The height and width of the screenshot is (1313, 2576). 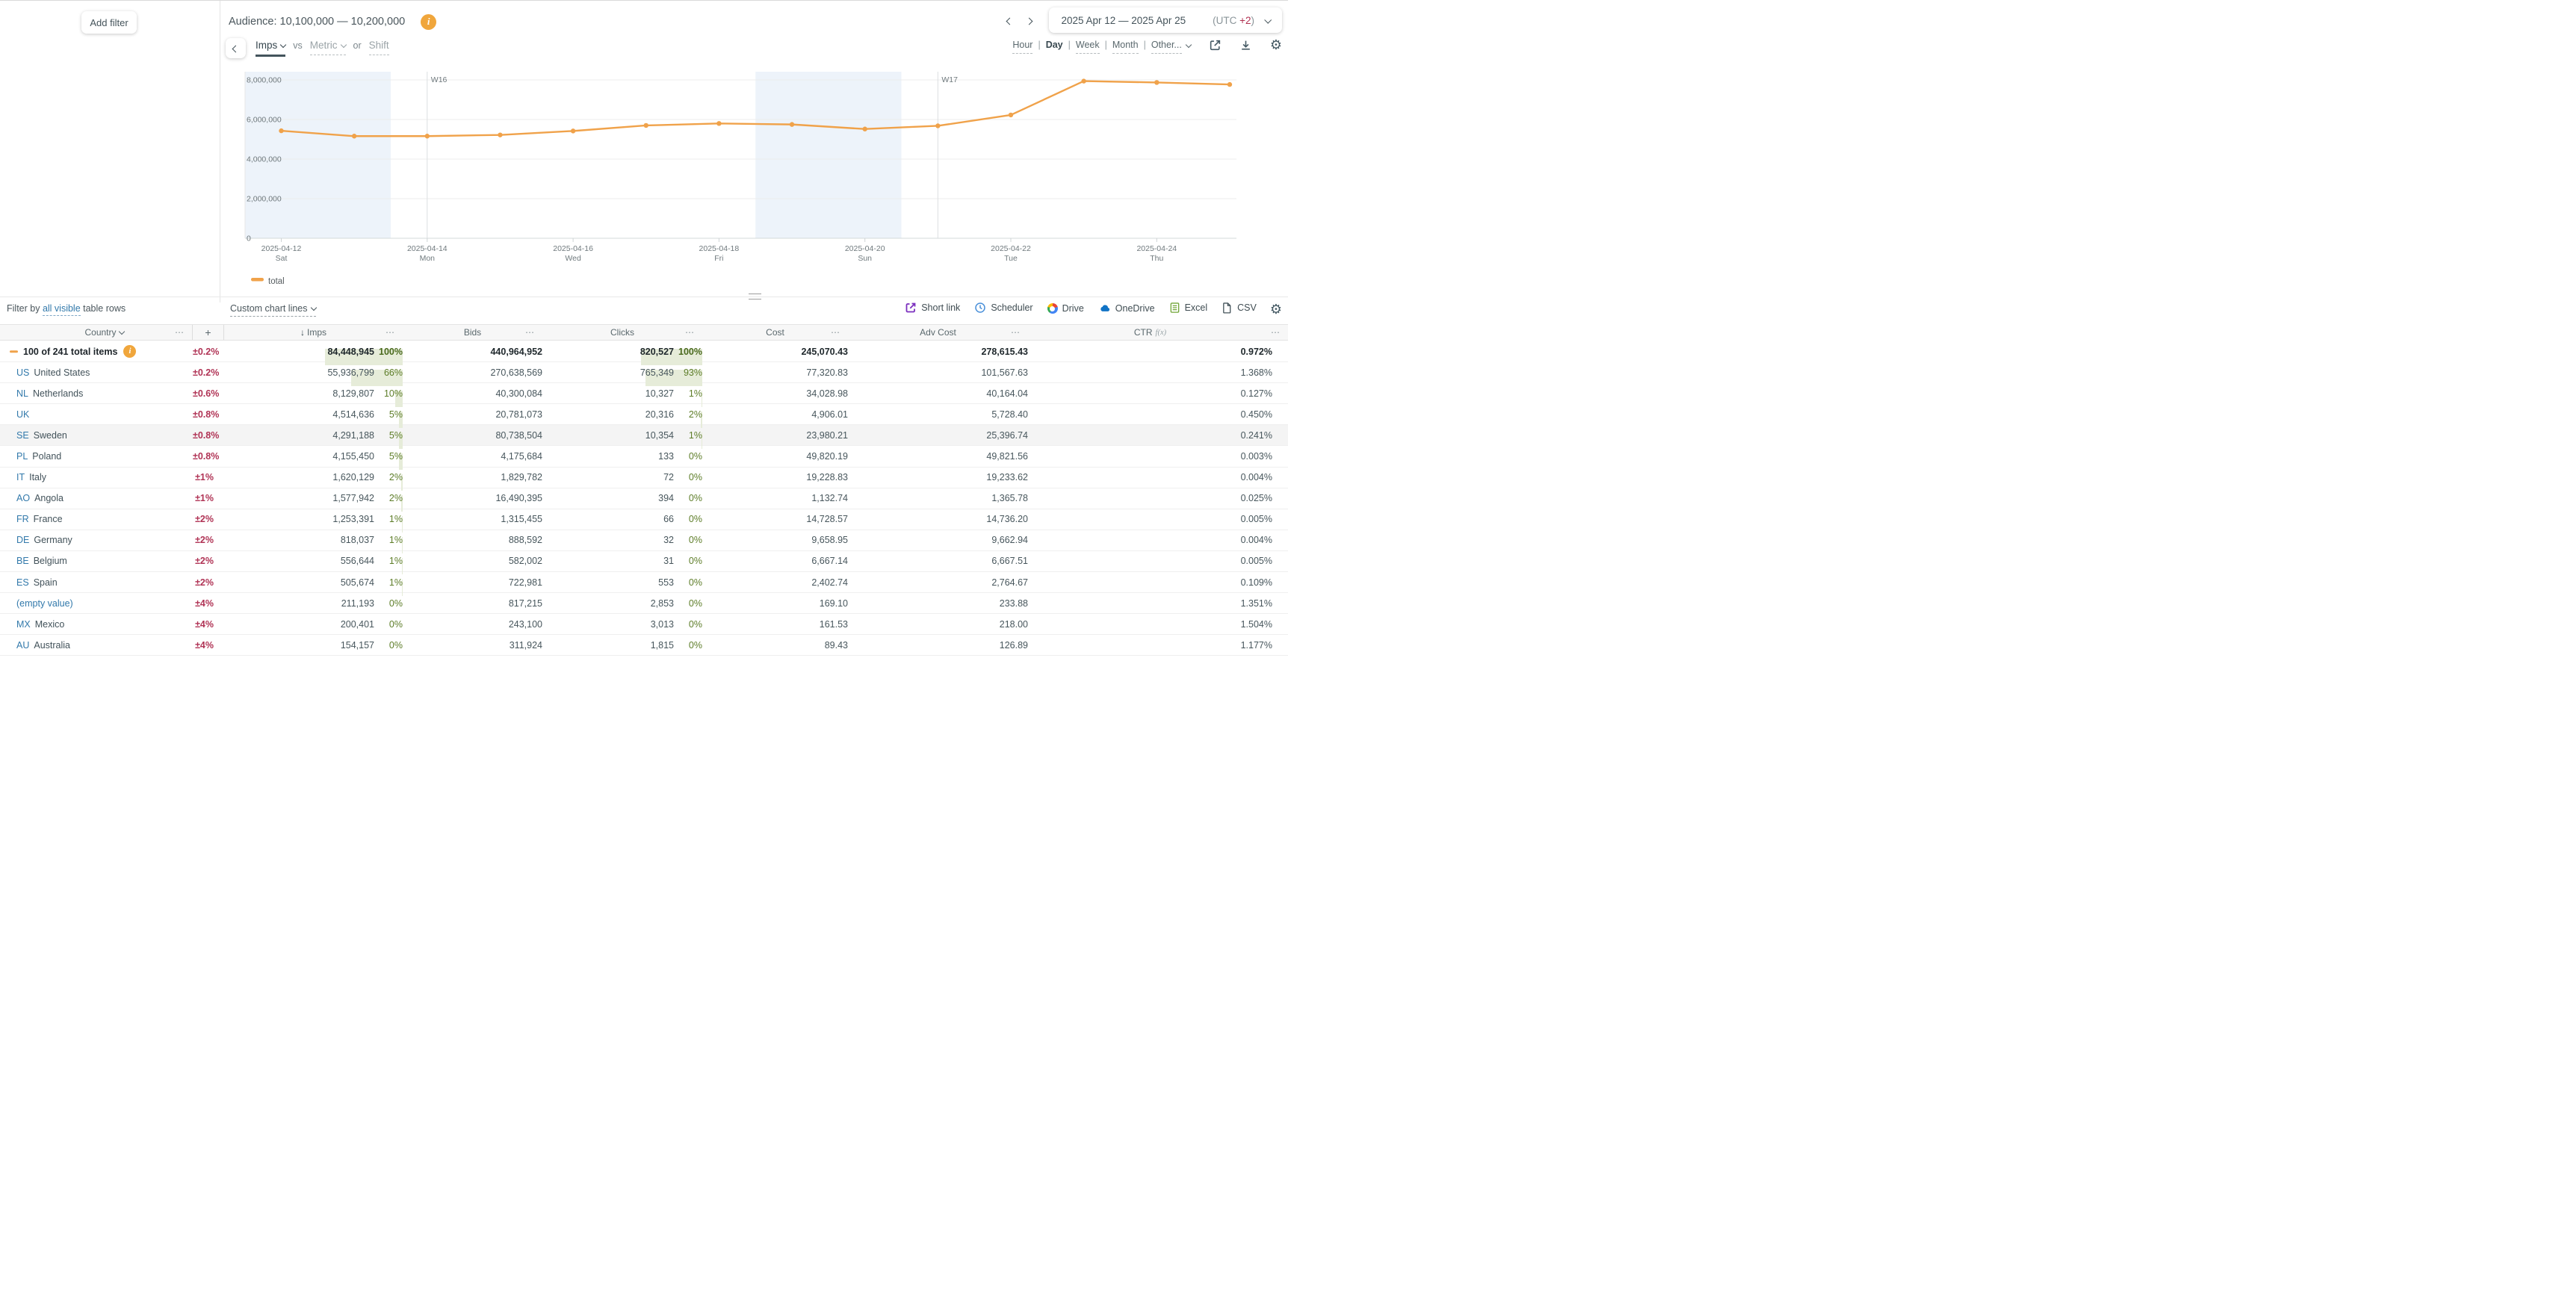 What do you see at coordinates (23, 498) in the screenshot?
I see `country-code-link: AO` at bounding box center [23, 498].